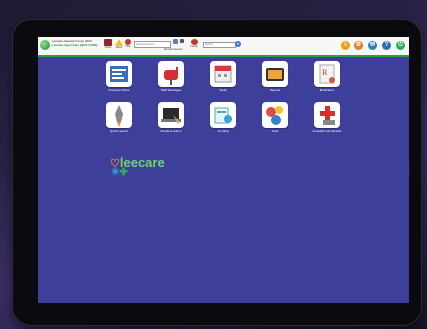 This screenshot has width=427, height=329. What do you see at coordinates (119, 131) in the screenshot?
I see `tile-label: Quick Launch` at bounding box center [119, 131].